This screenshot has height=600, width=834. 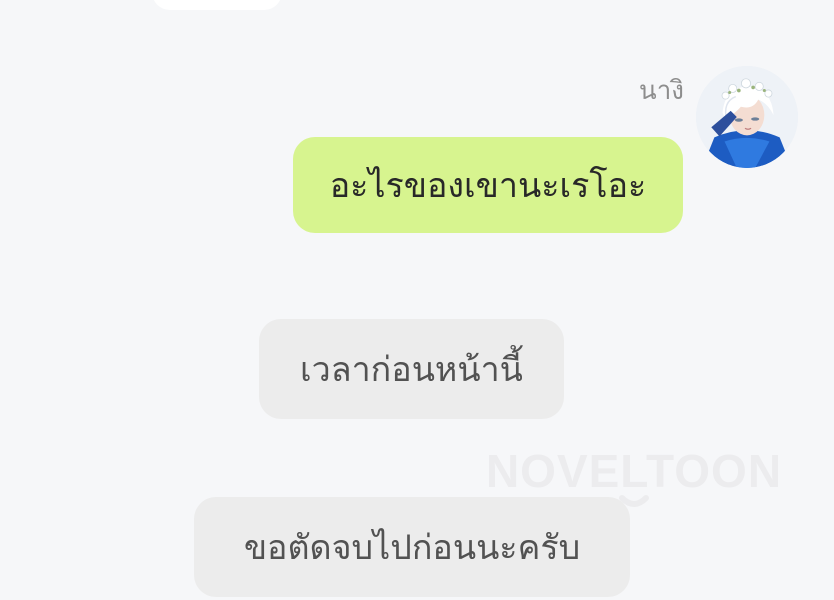 I want to click on system-message-bubble: เวลาก่อนหน้านี้, so click(x=411, y=369).